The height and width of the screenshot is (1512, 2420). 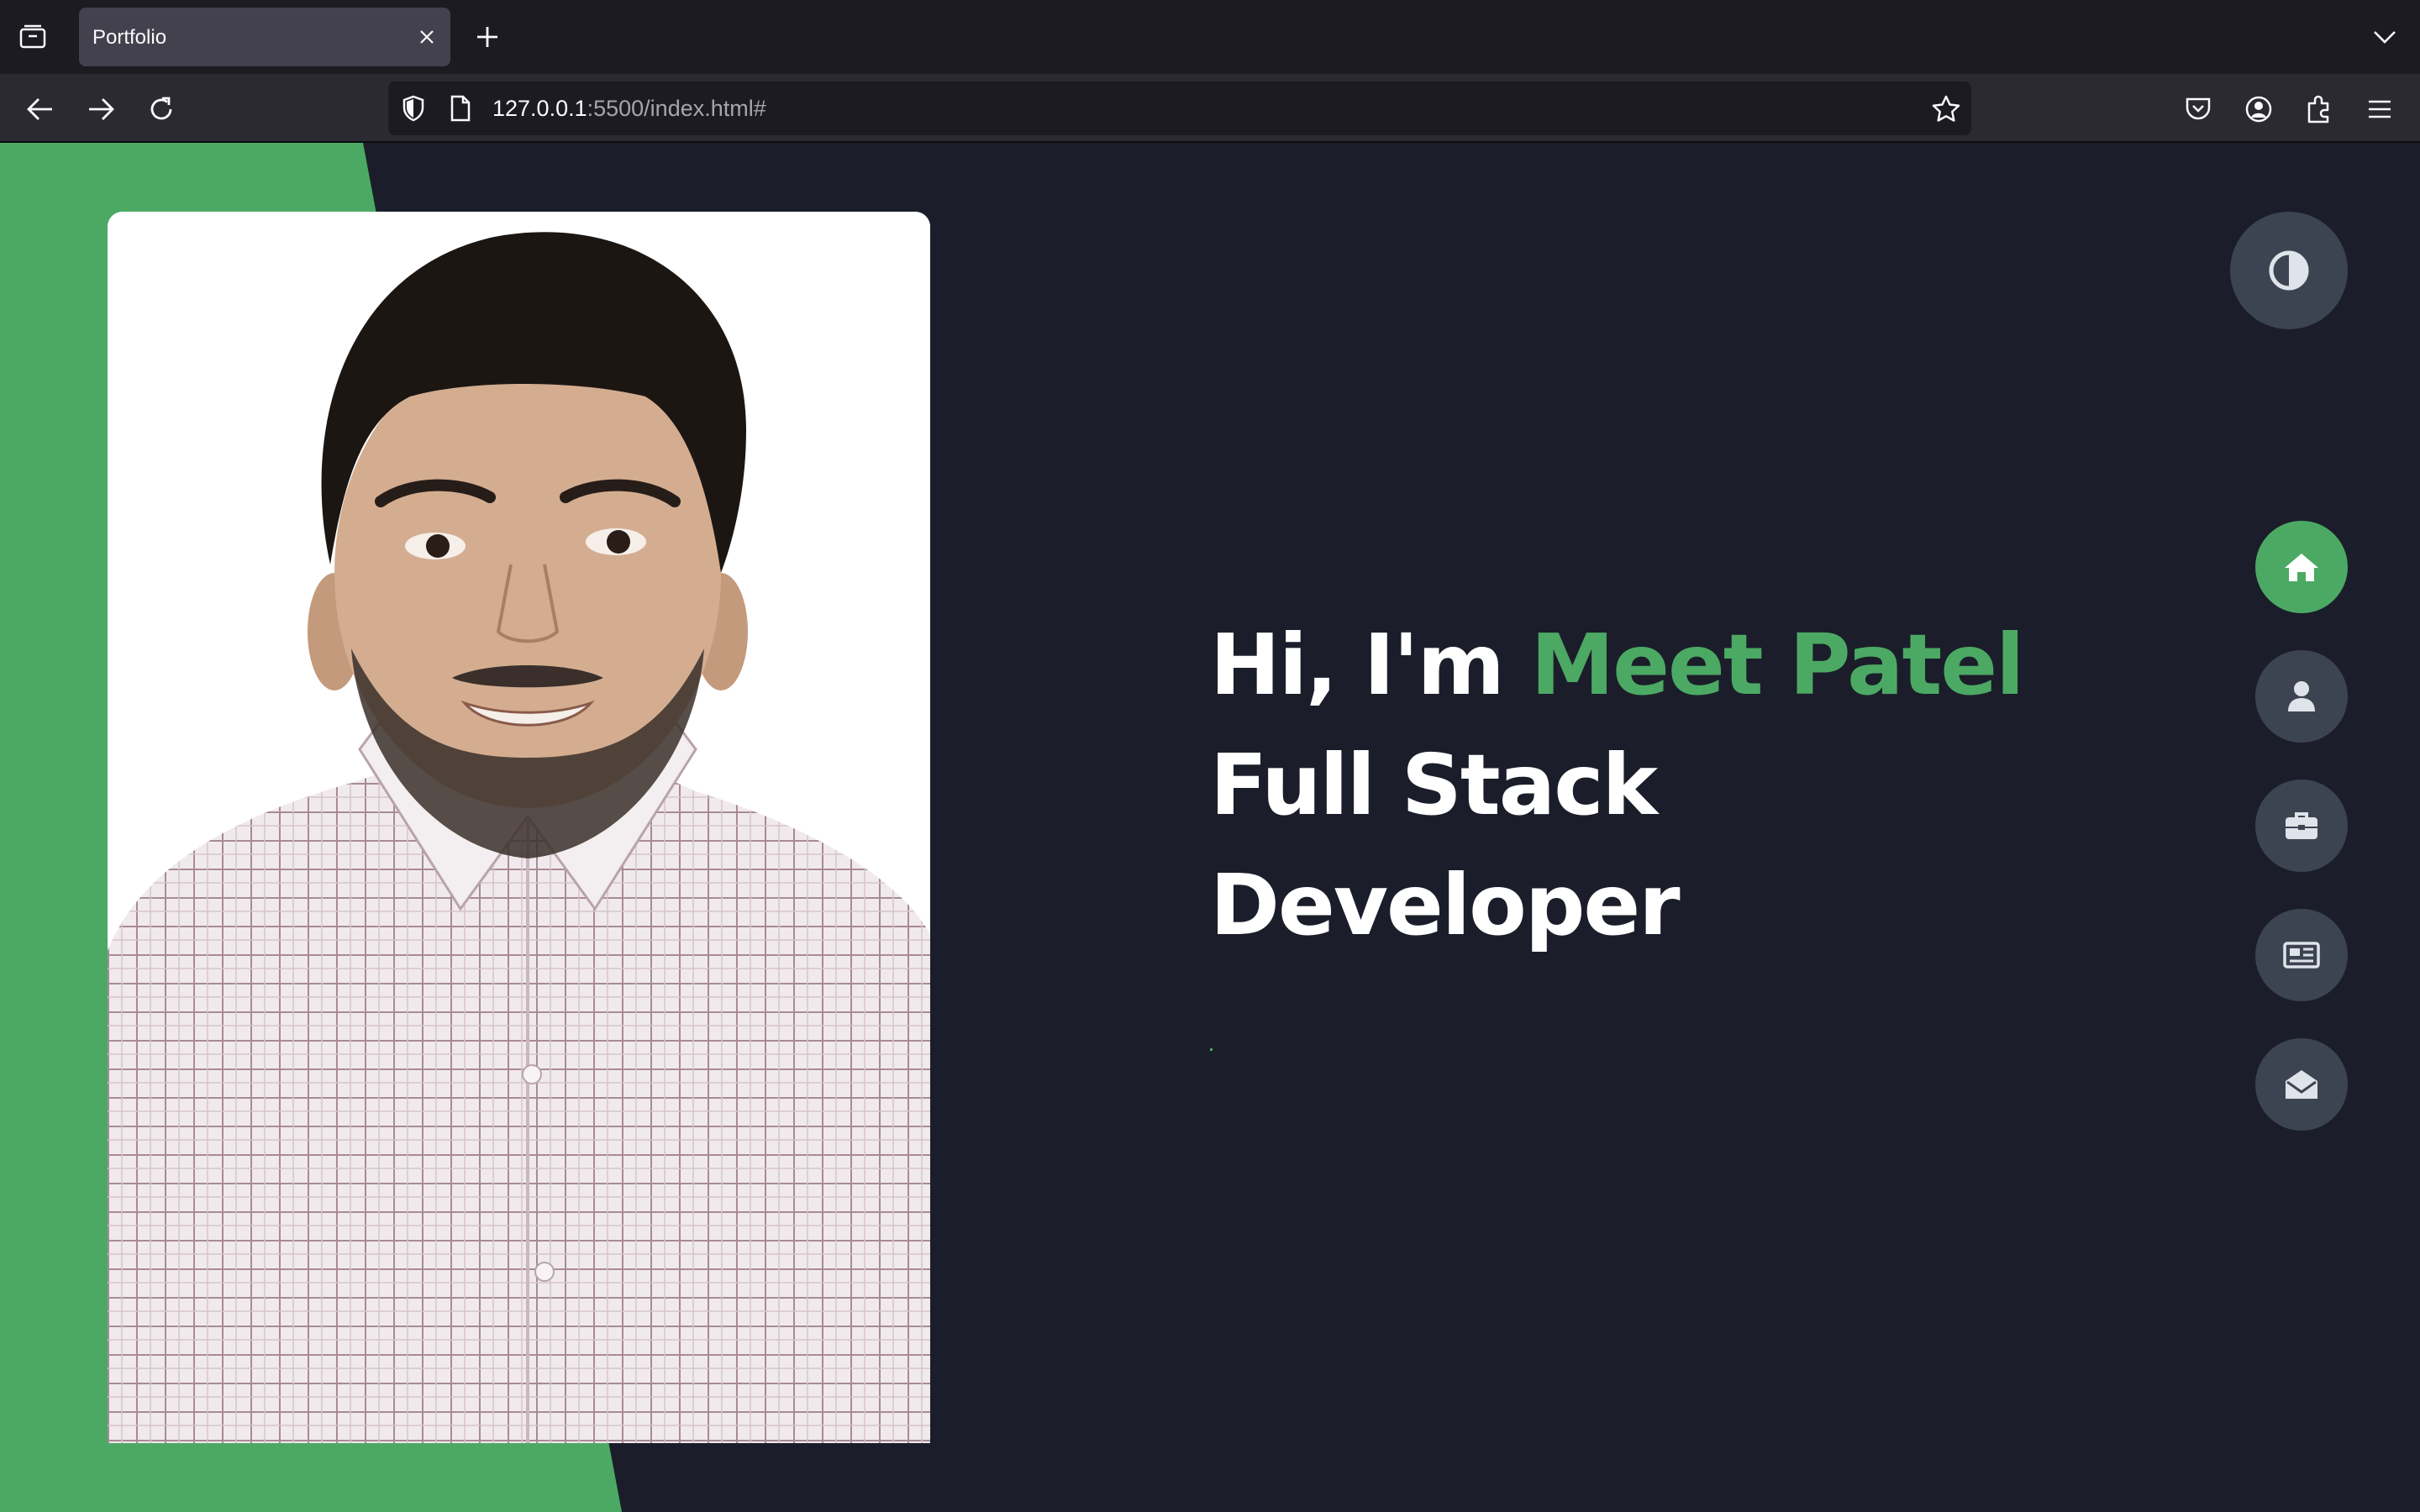 I want to click on tracking-protection-button, so click(x=413, y=108).